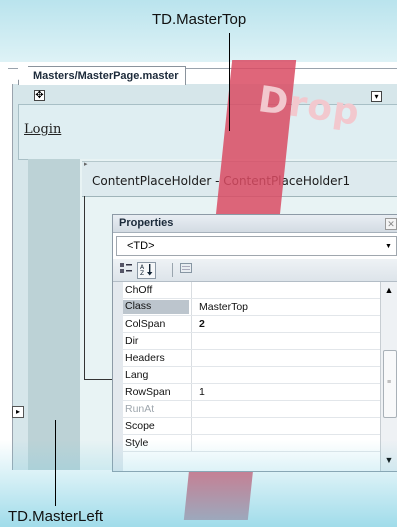  Describe the element at coordinates (256, 246) in the screenshot. I see `object-selector: <TD> ▼` at that location.